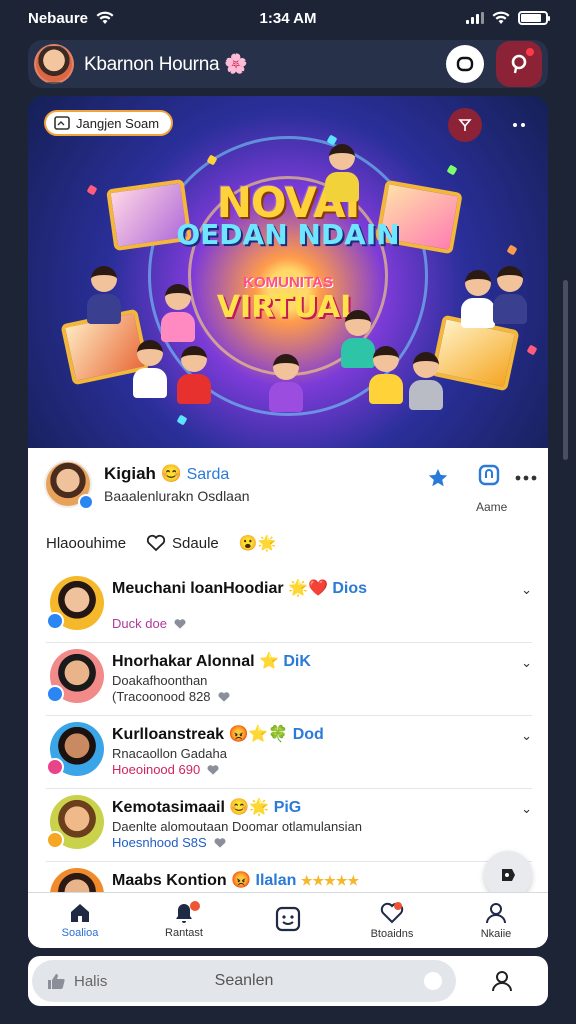 Image resolution: width=576 pixels, height=1024 pixels. Describe the element at coordinates (508, 875) in the screenshot. I see `tag-icon` at that location.